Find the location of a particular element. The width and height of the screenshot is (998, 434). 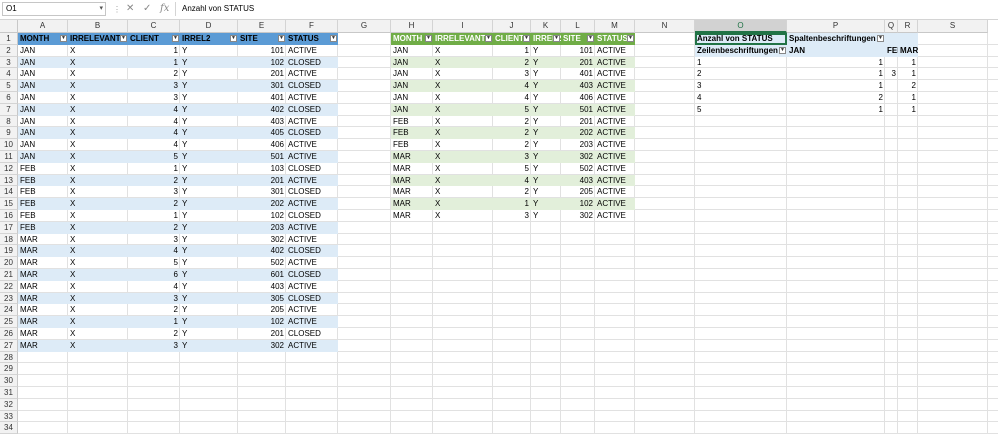

table2-cell: 3 is located at coordinates (512, 157).